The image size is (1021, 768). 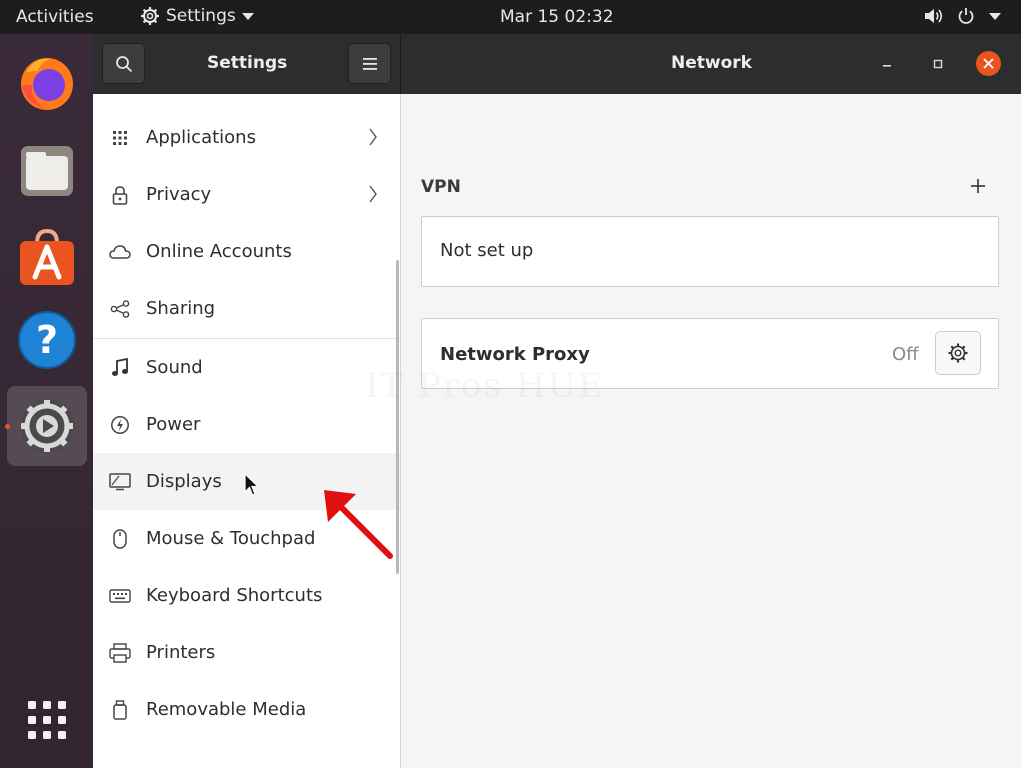 I want to click on close-button, so click(x=988, y=63).